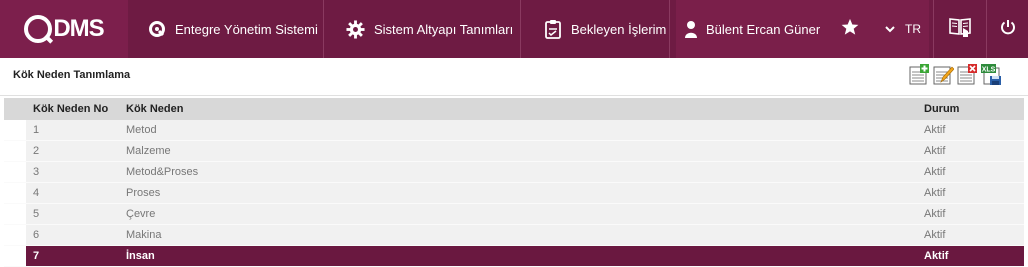 The image size is (1028, 267). I want to click on delete-record-button, so click(967, 75).